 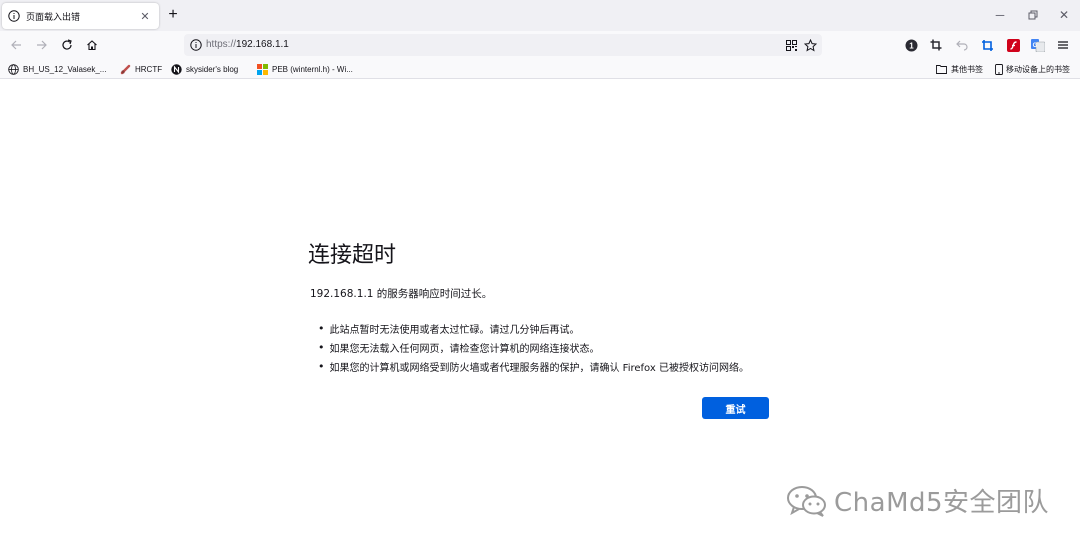 What do you see at coordinates (221, 44) in the screenshot?
I see `url-scheme: https://` at bounding box center [221, 44].